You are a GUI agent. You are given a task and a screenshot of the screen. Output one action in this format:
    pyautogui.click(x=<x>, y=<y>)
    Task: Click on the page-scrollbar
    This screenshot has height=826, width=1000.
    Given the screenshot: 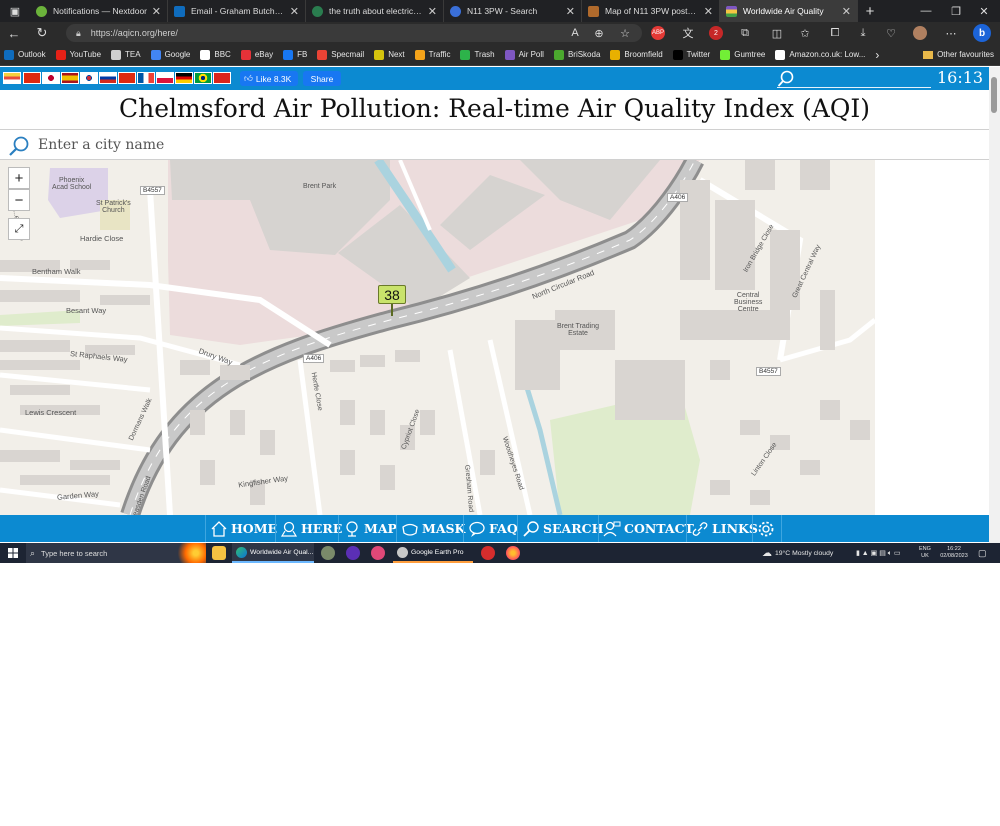 What is the action you would take?
    pyautogui.click(x=994, y=305)
    